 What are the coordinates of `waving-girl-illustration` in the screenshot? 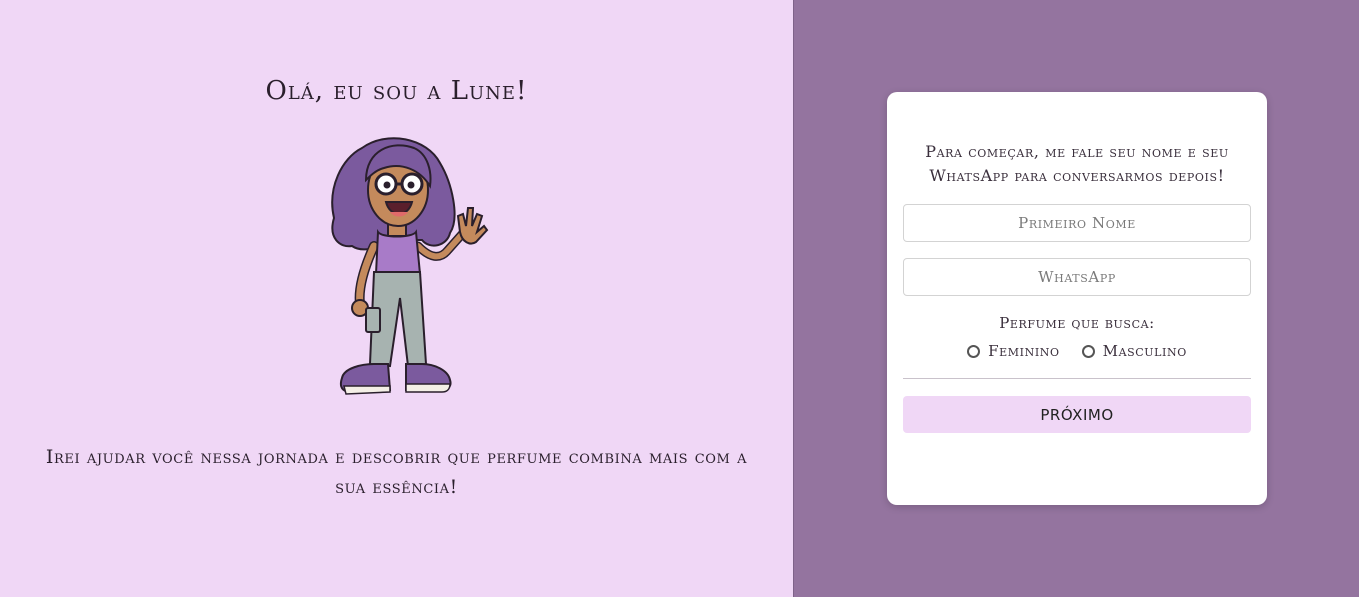 It's located at (410, 266).